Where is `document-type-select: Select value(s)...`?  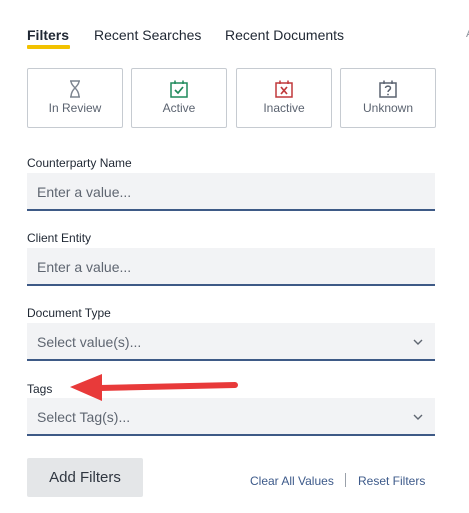 document-type-select: Select value(s)... is located at coordinates (231, 342).